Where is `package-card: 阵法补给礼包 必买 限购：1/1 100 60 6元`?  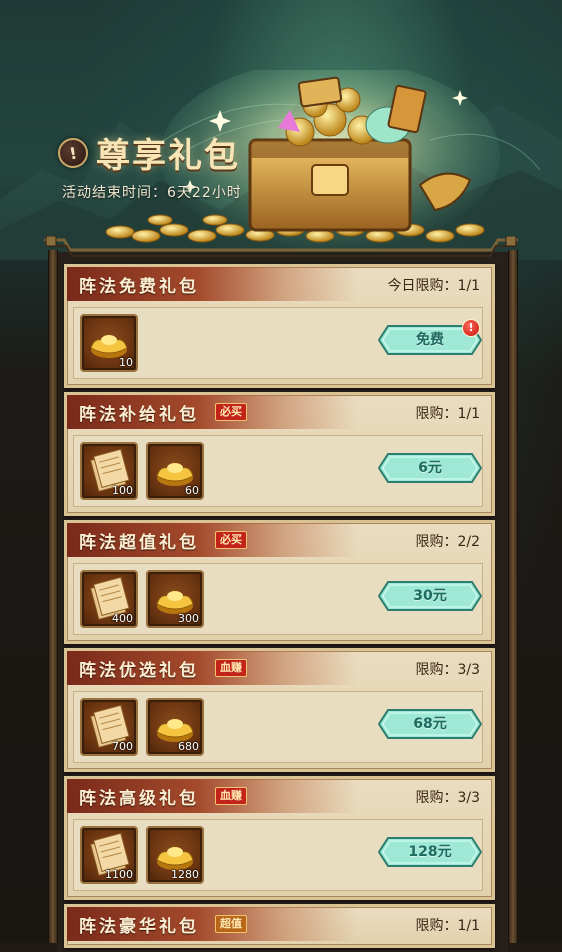
package-card: 阵法补给礼包 必买 限购：1/1 100 60 6元 is located at coordinates (279, 454).